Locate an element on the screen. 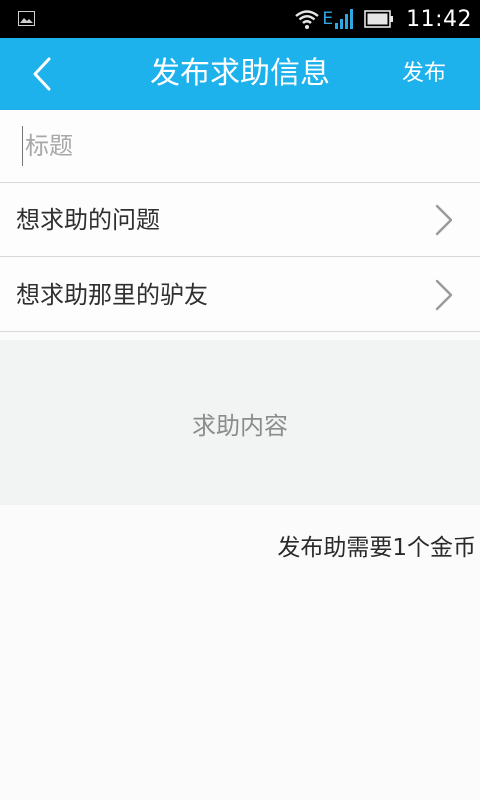 Image resolution: width=480 pixels, height=800 pixels. wifi-icon is located at coordinates (307, 19).